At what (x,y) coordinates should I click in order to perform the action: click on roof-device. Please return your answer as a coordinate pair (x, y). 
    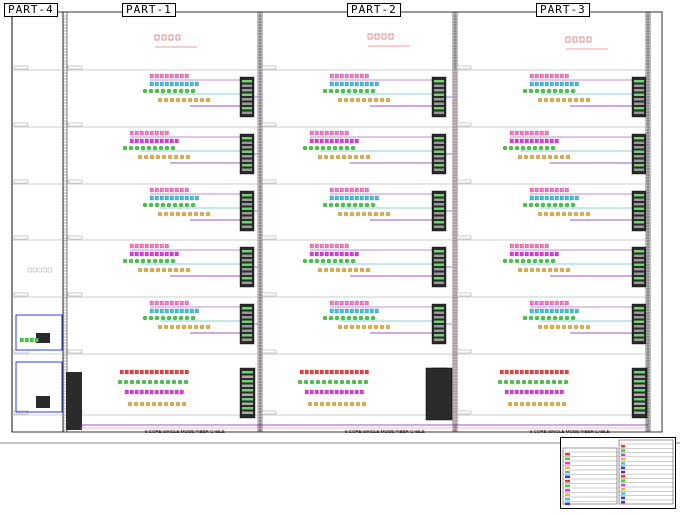
    Looking at the image, I should click on (370, 36).